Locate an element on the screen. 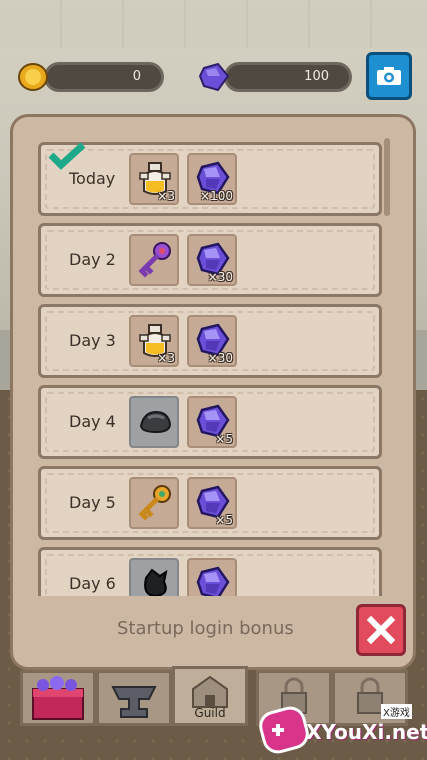 This screenshot has height=760, width=427. treasure-chest-icon is located at coordinates (58, 698).